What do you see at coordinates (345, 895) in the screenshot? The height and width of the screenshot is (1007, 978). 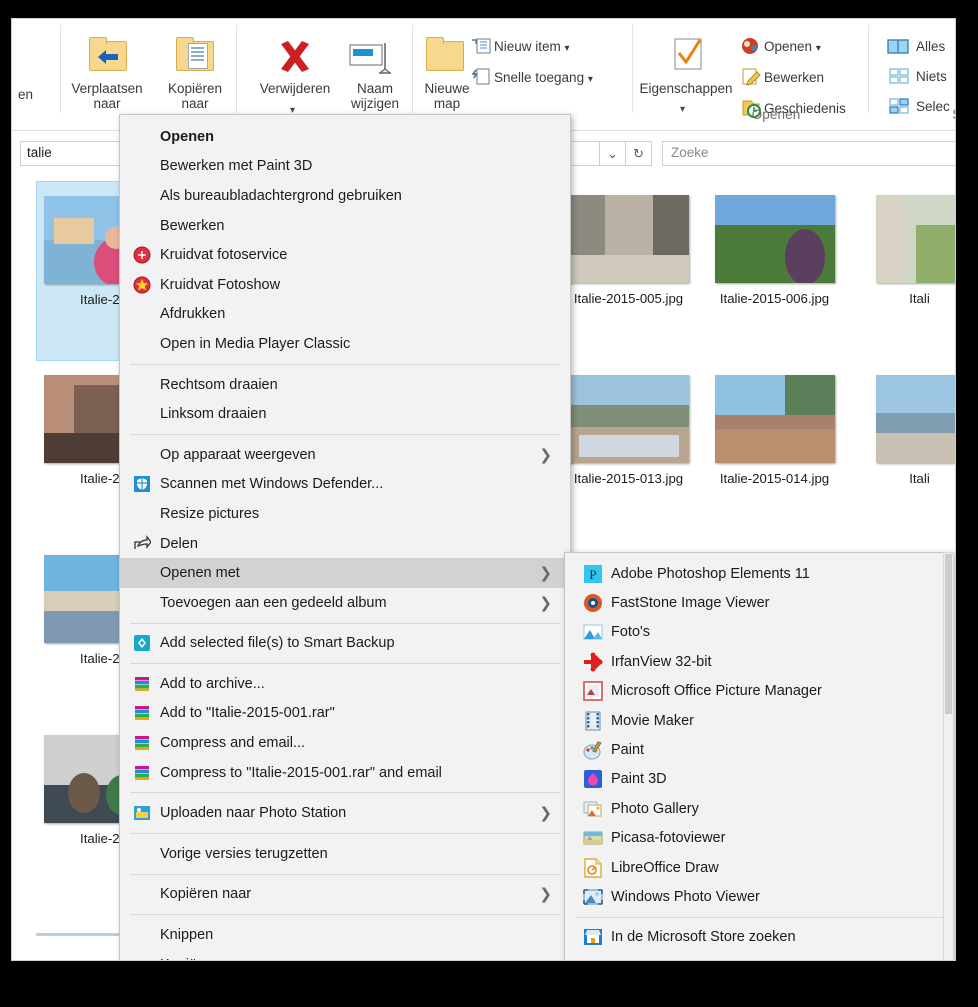 I see `menu-item-kopieren-naar: Kopiëren naar ❯` at bounding box center [345, 895].